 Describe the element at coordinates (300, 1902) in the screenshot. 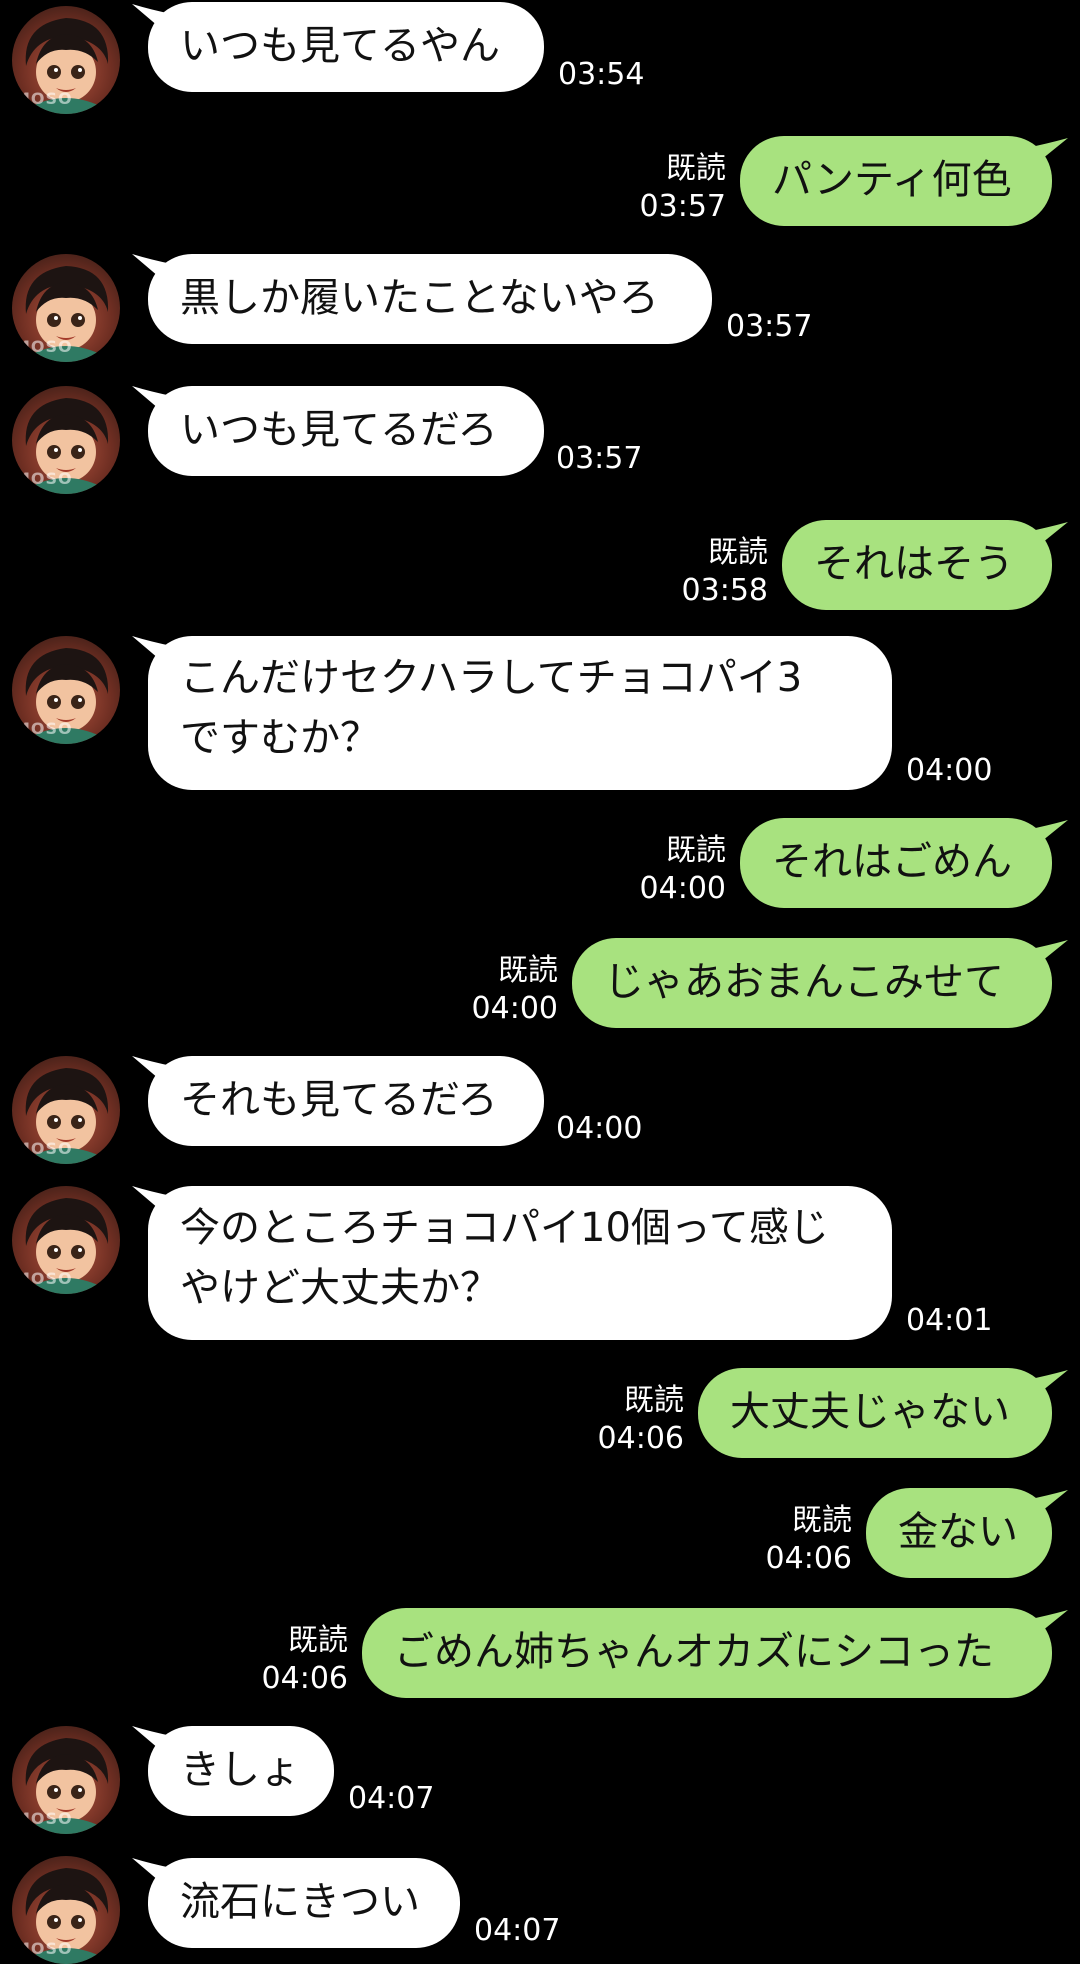

I see `message-text: 流石にきつい` at that location.